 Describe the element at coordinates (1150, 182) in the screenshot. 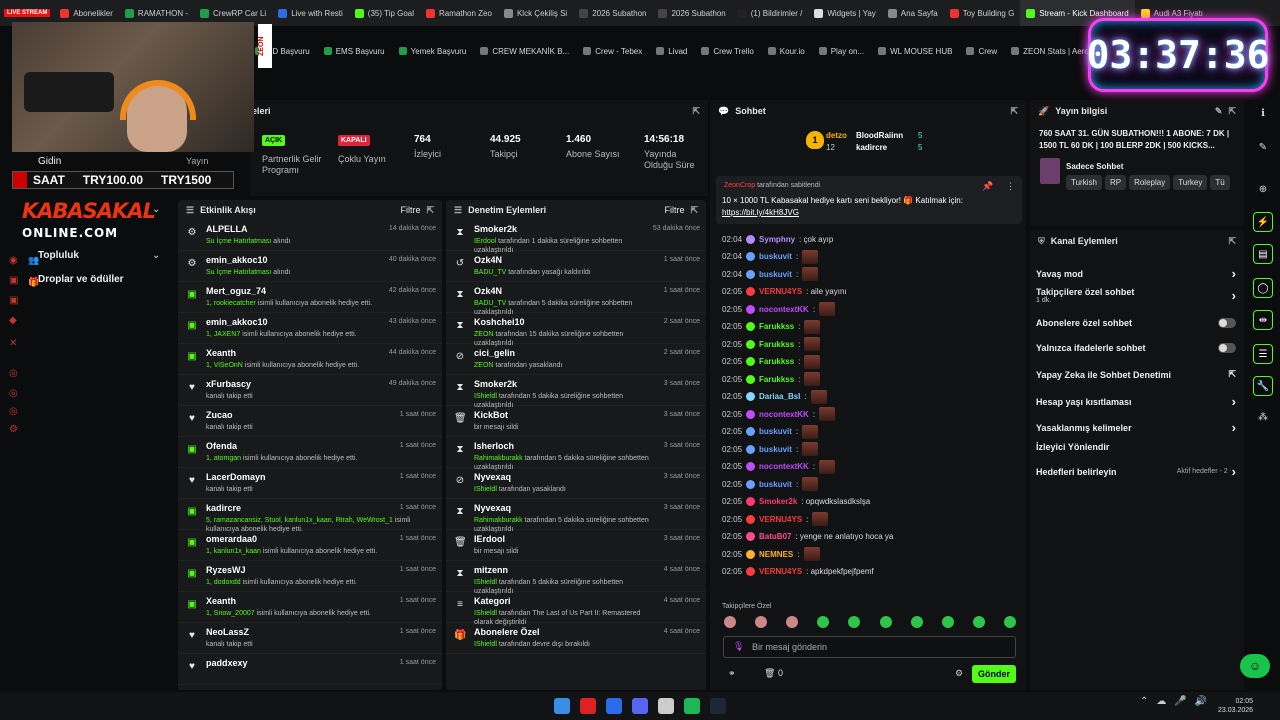

I see `stream-tag: Roleplay` at that location.